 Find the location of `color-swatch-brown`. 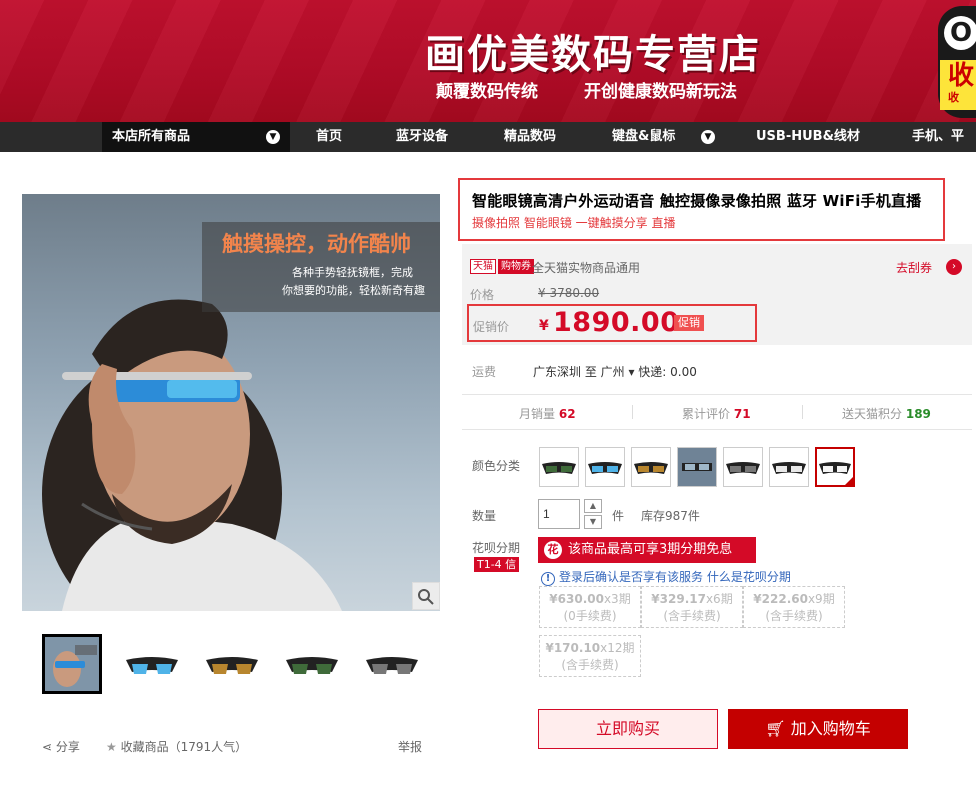

color-swatch-brown is located at coordinates (651, 467).